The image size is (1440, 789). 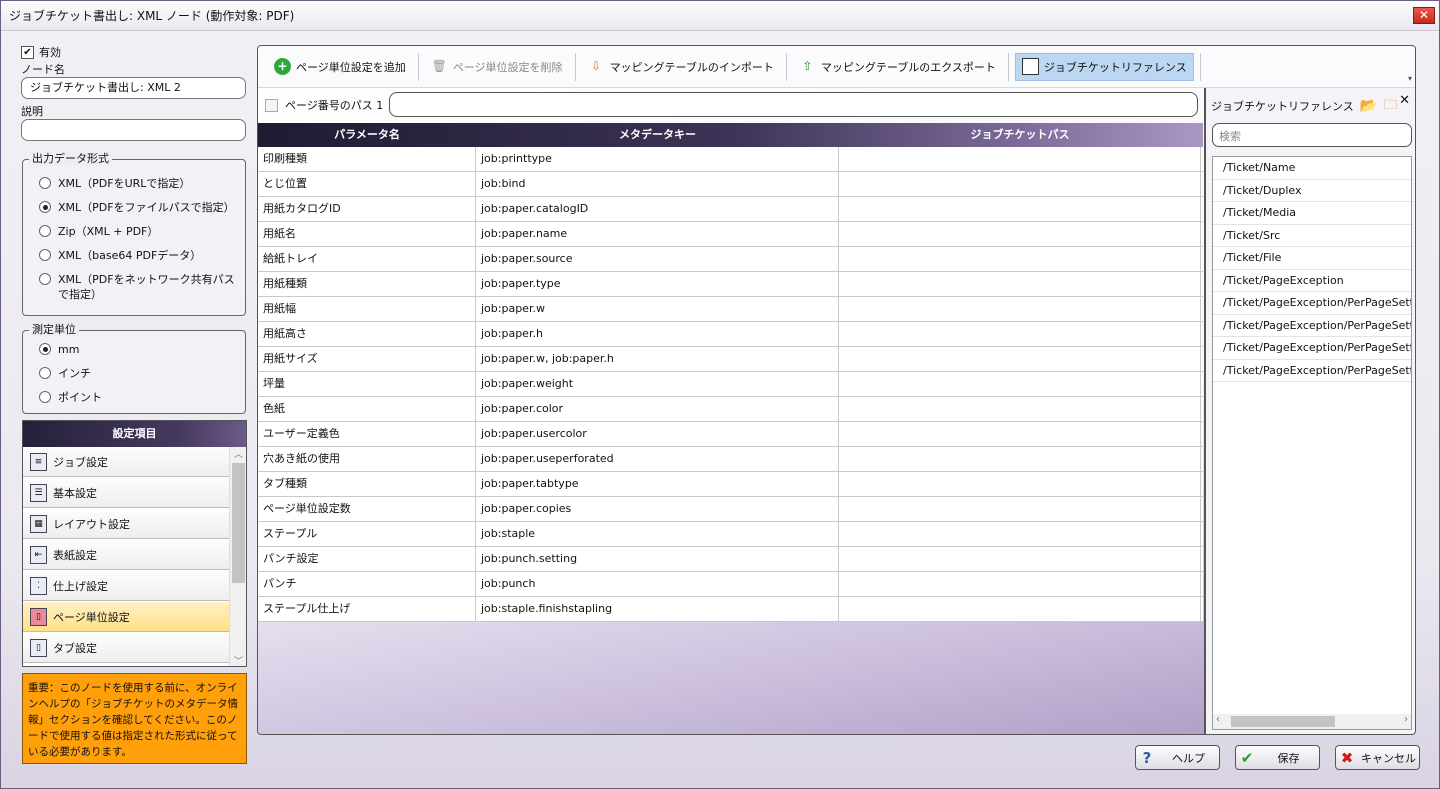 I want to click on cell-metadata-key: job:printtype, so click(x=657, y=159).